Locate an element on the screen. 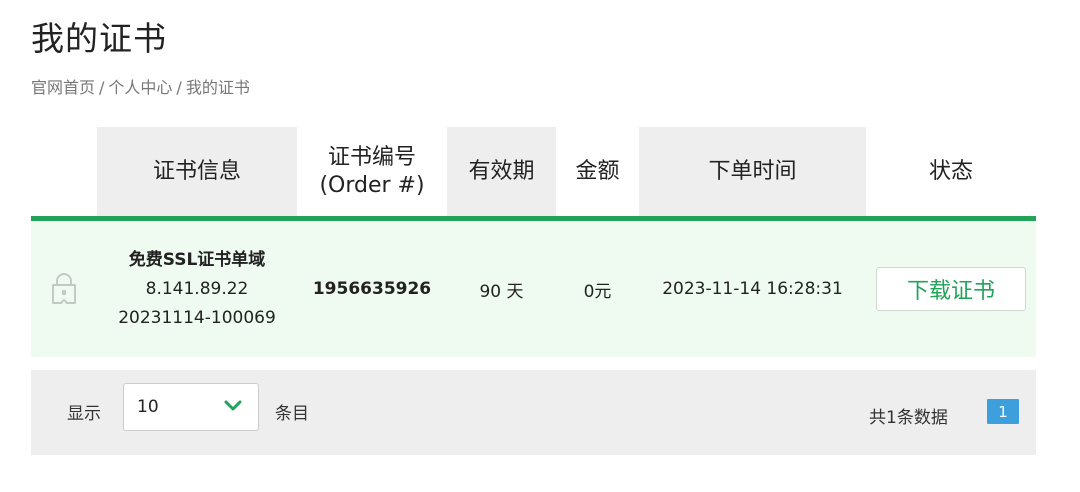  header-order-line1: 证书编号 is located at coordinates (371, 157).